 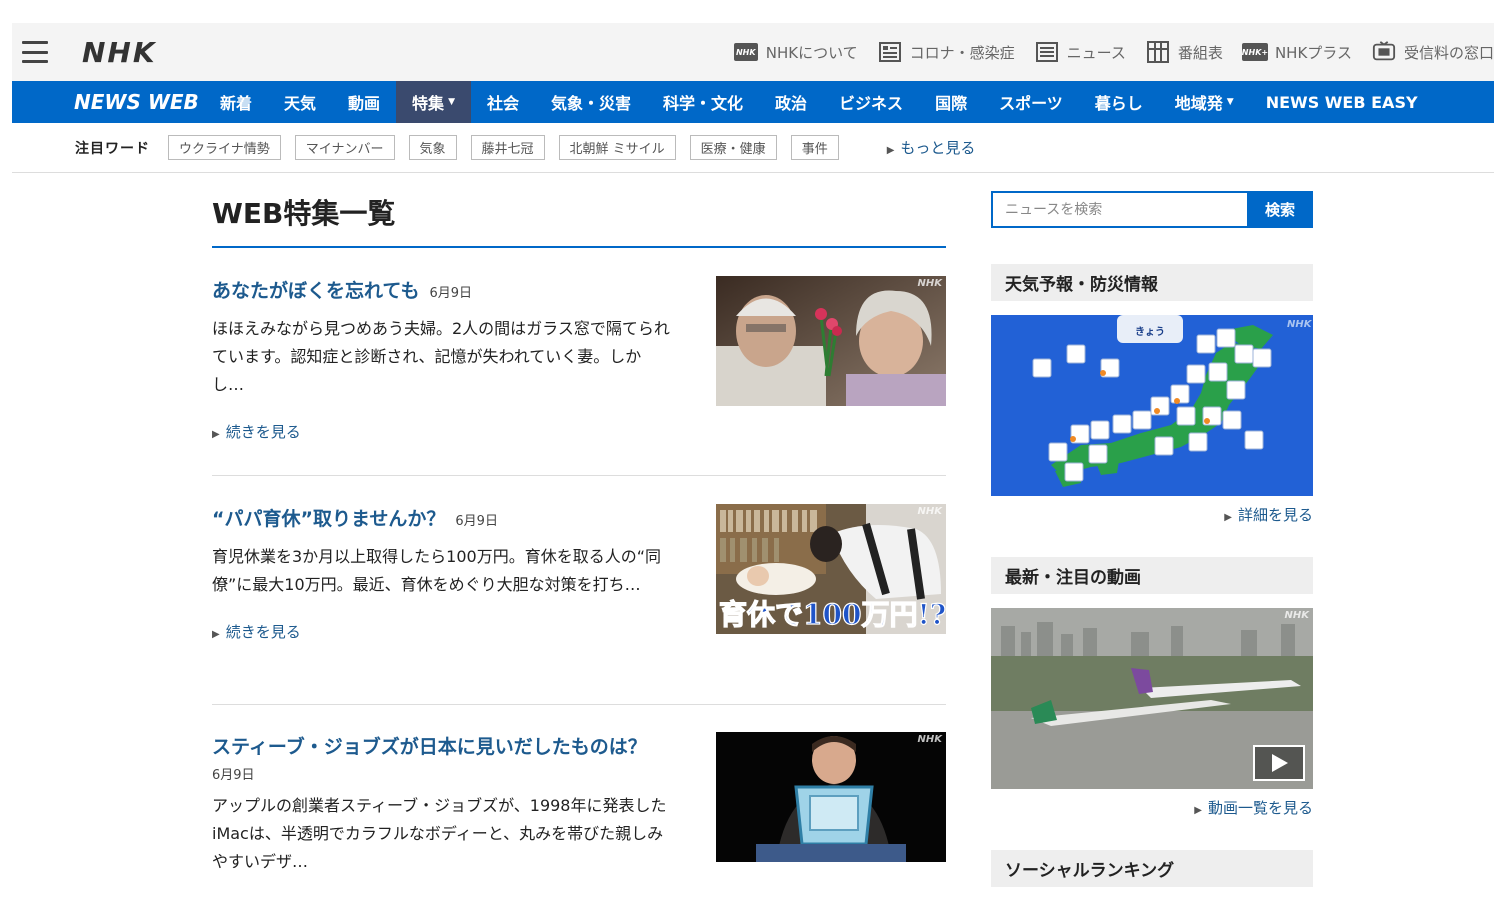 I want to click on util-label: 番組表, so click(x=1200, y=52).